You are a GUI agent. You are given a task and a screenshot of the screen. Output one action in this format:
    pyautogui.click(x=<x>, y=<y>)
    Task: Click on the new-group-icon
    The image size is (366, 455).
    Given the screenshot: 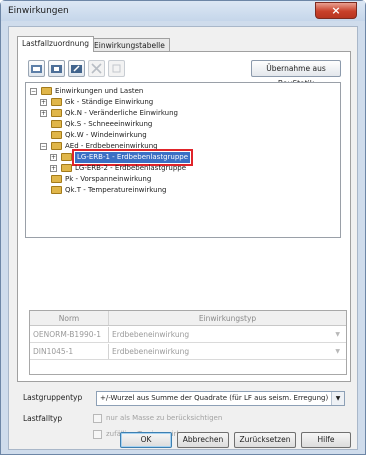 What is the action you would take?
    pyautogui.click(x=56, y=69)
    